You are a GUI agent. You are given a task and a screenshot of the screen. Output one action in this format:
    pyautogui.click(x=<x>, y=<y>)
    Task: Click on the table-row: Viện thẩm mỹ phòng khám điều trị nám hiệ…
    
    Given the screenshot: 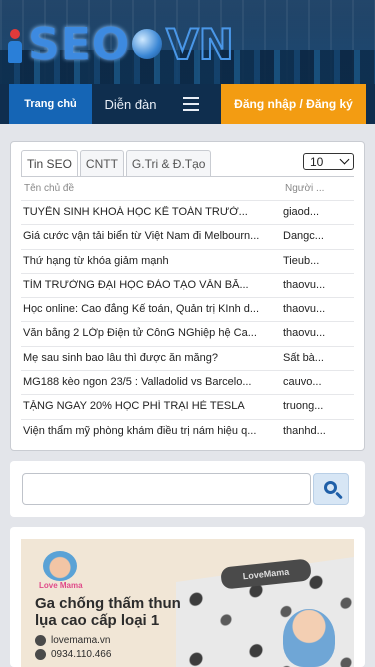 What is the action you would take?
    pyautogui.click(x=187, y=430)
    